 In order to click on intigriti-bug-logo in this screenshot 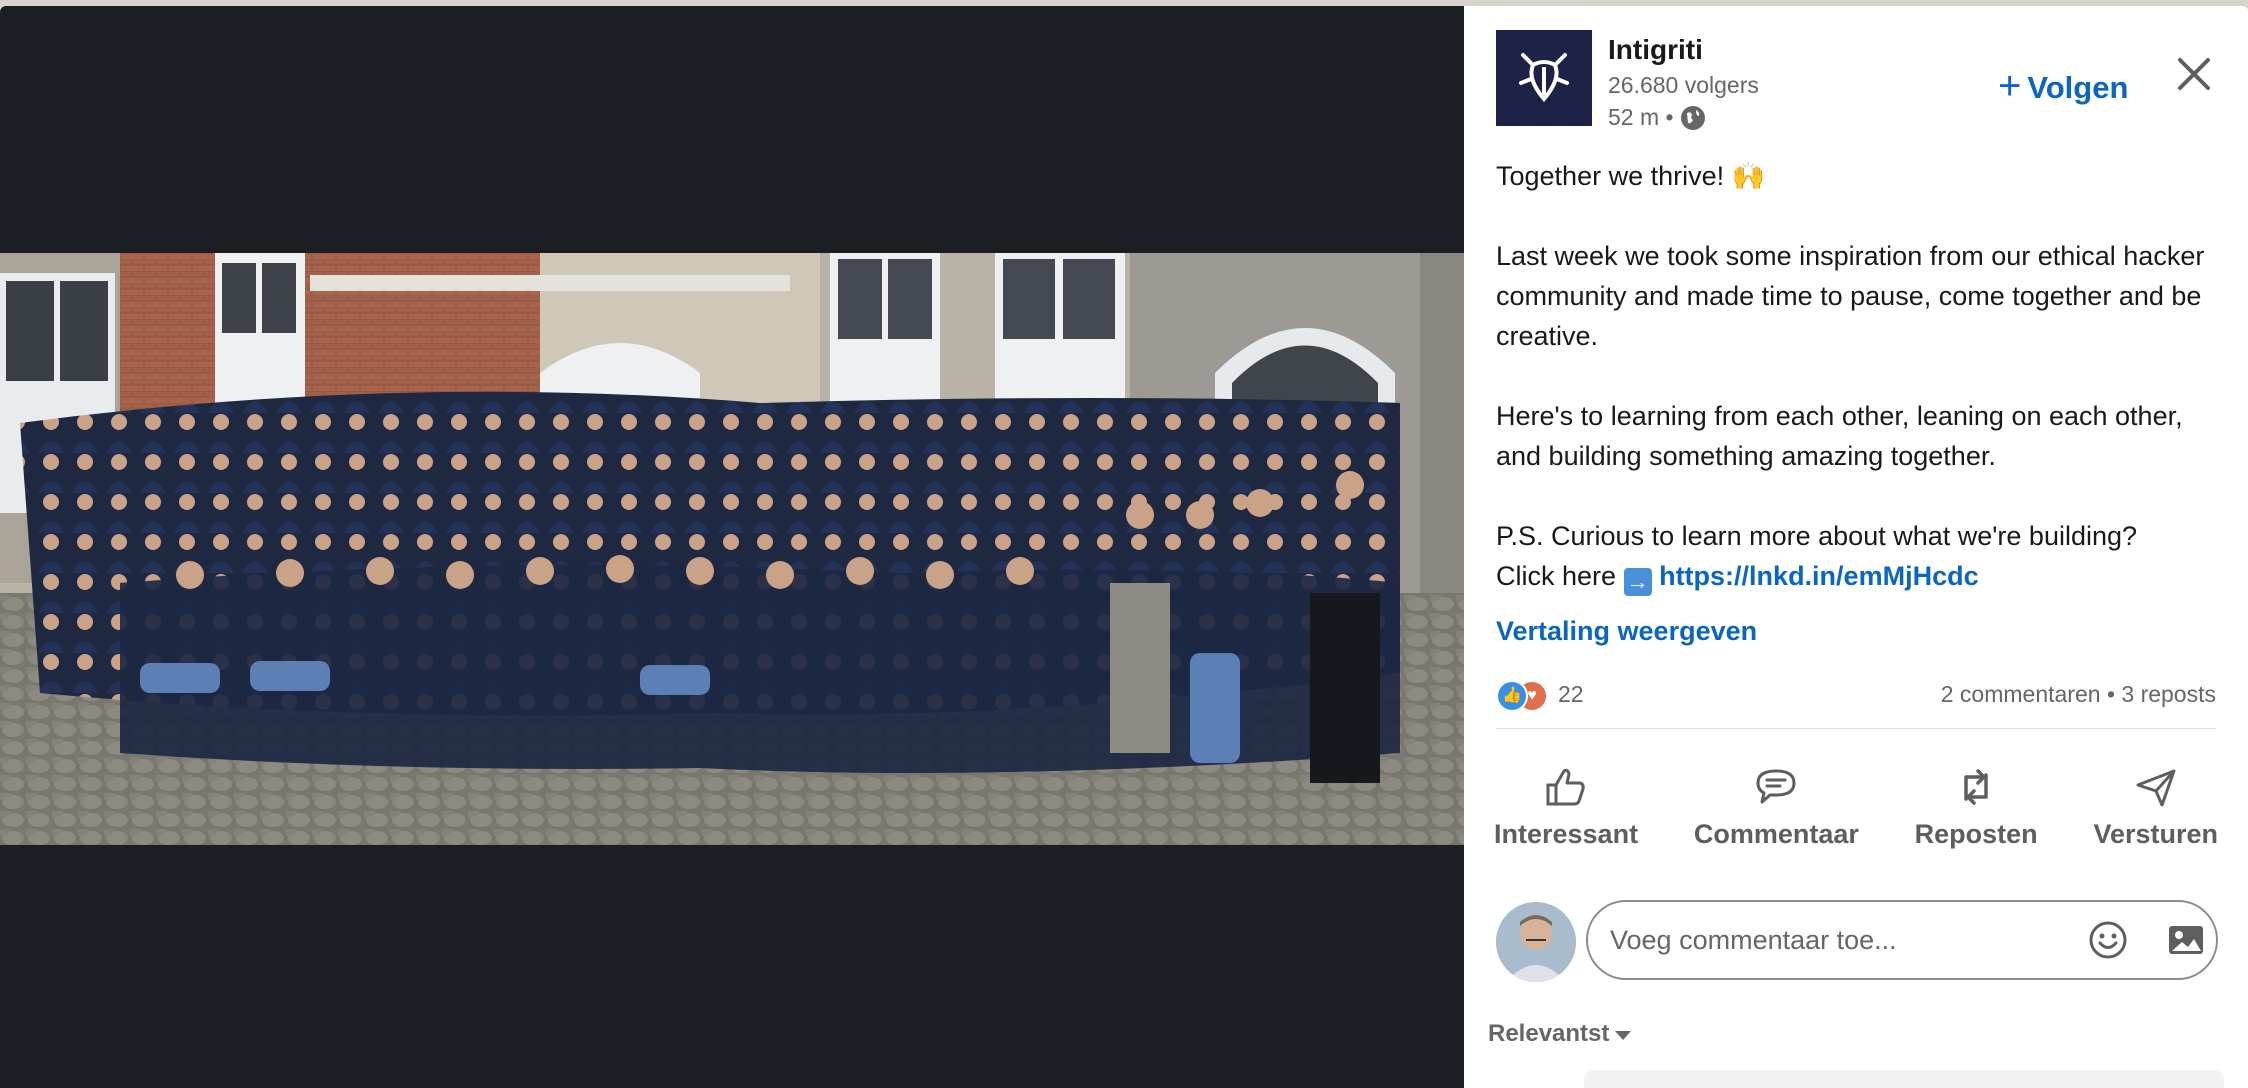, I will do `click(1544, 78)`.